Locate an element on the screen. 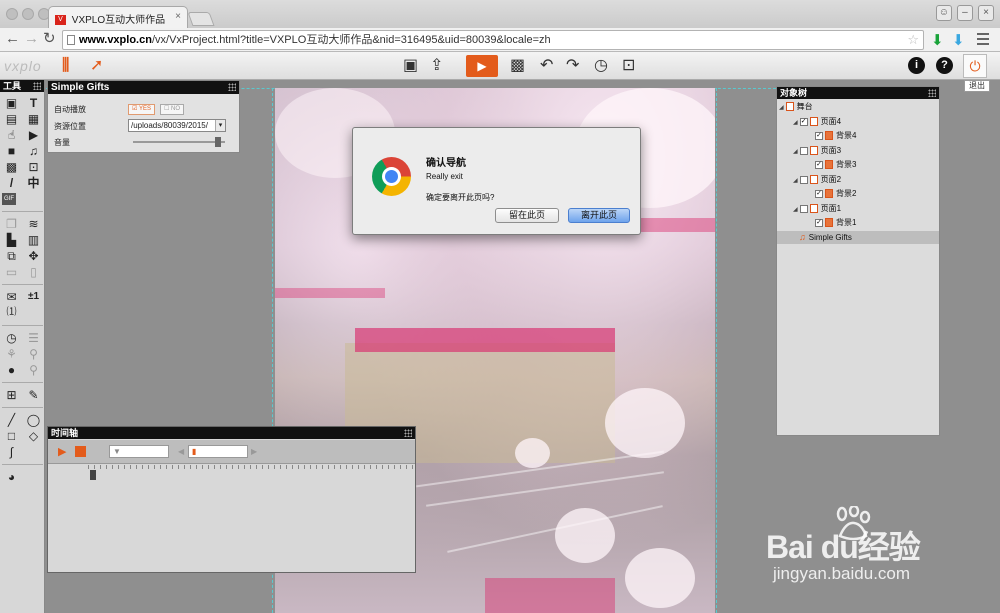 Image resolution: width=1000 pixels, height=613 pixels. timeline-ruler is located at coordinates (231, 470).